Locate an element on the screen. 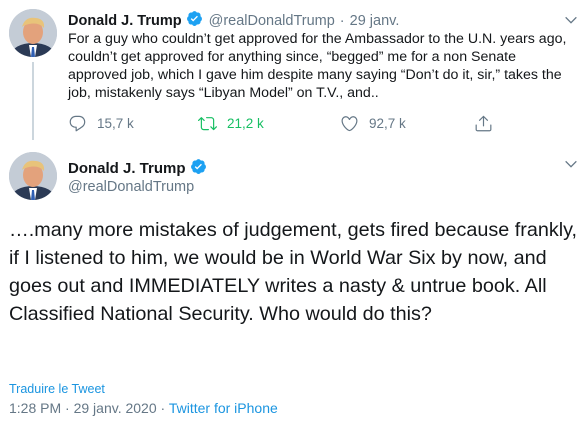 The image size is (585, 424). thread-line is located at coordinates (33, 101).